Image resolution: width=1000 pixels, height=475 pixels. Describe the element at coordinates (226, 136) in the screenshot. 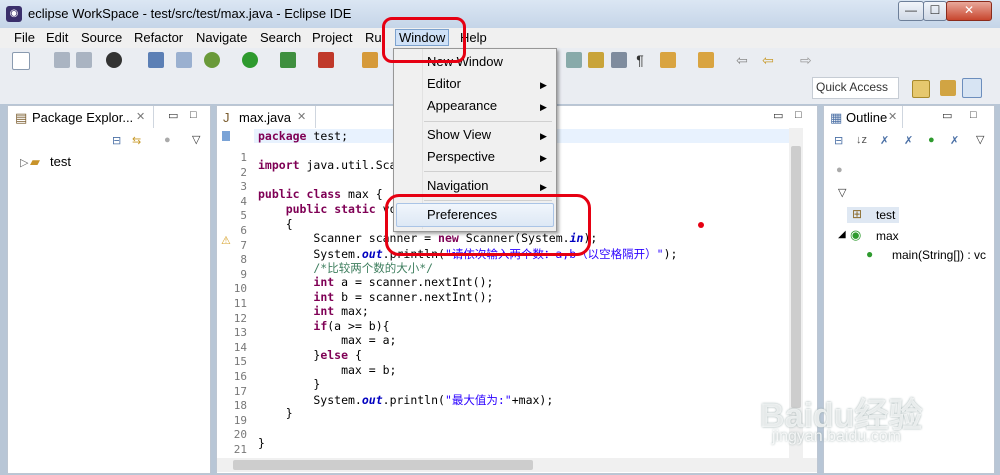

I see `overview-marker` at that location.